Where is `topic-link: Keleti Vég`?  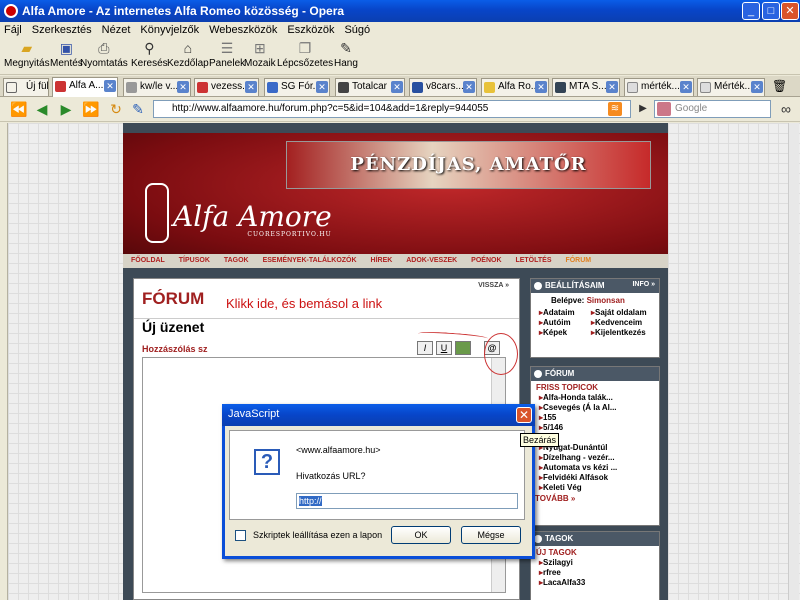
topic-link: Keleti Vég is located at coordinates (595, 487).